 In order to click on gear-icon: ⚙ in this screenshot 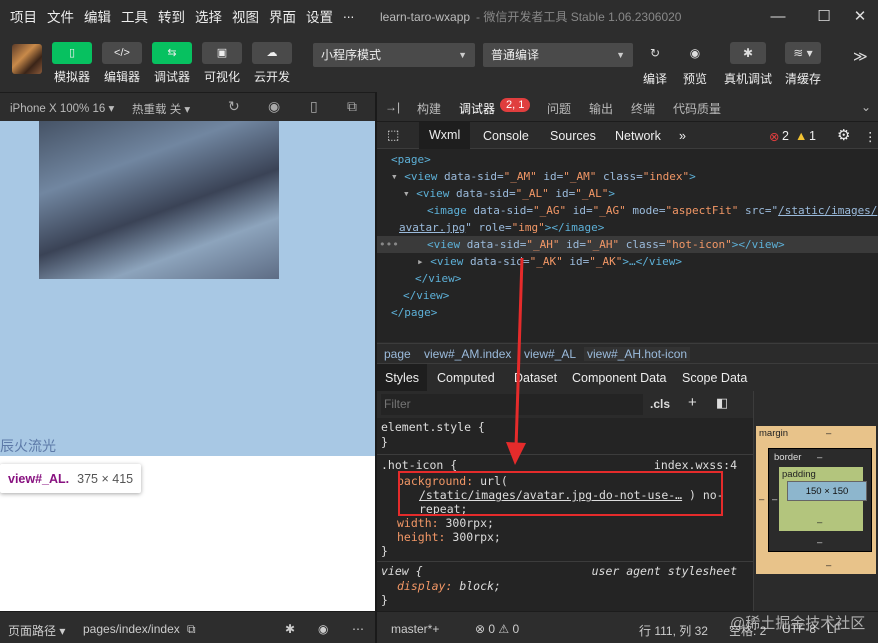, I will do `click(843, 135)`.